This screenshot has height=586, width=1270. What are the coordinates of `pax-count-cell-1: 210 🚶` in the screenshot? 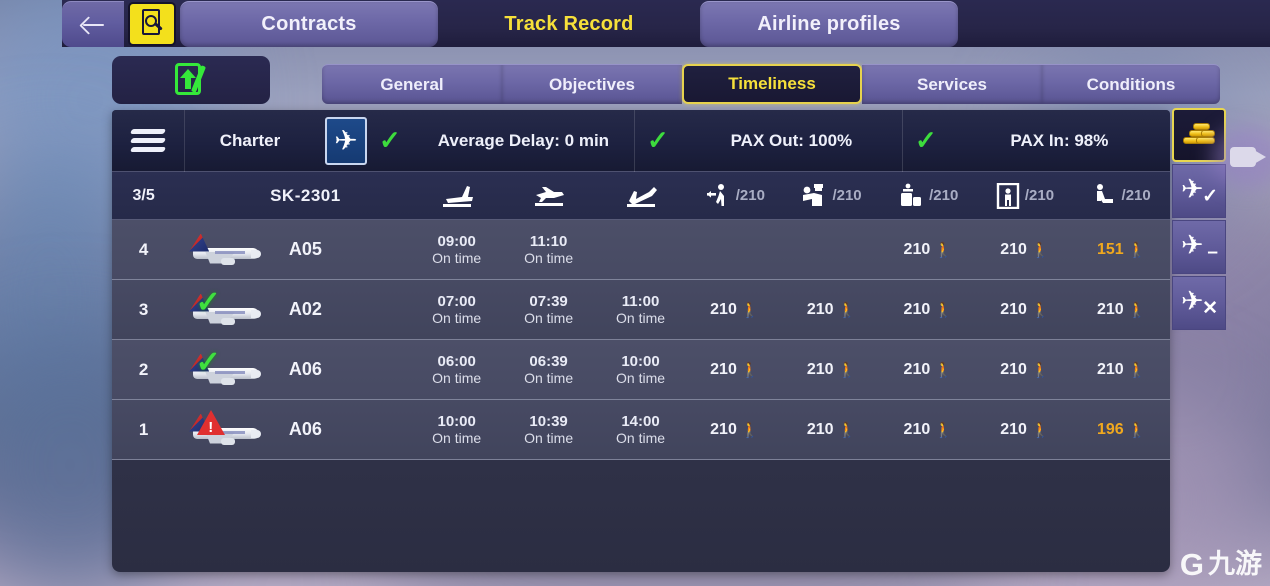 It's located at (734, 310).